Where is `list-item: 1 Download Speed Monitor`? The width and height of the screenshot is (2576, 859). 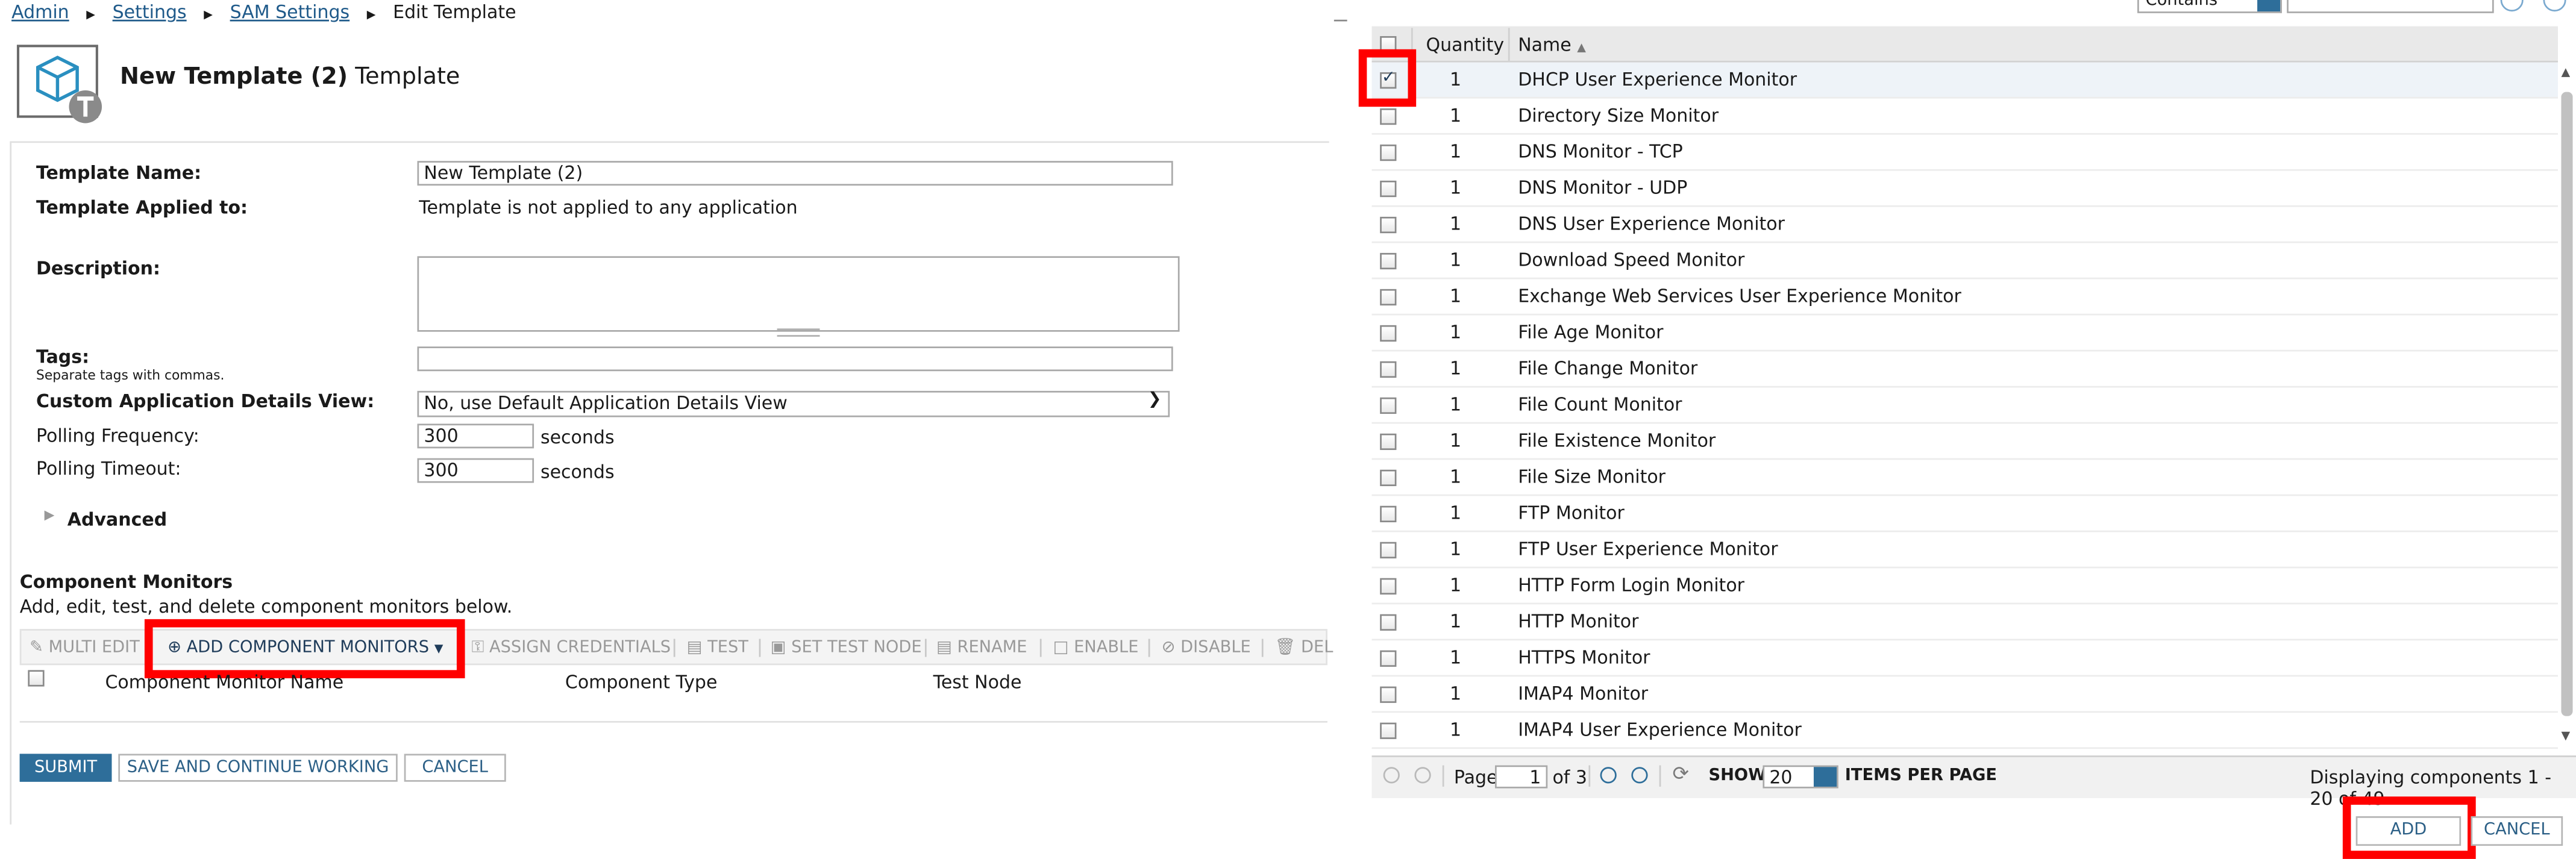
list-item: 1 Download Speed Monitor is located at coordinates (1965, 261).